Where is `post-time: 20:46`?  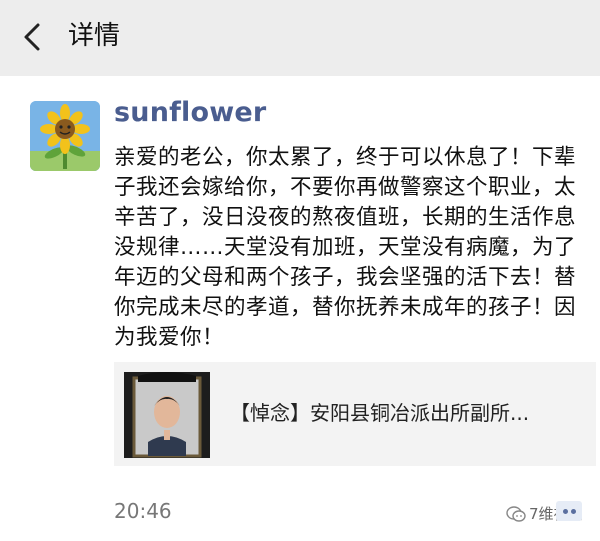
post-time: 20:46 is located at coordinates (143, 511).